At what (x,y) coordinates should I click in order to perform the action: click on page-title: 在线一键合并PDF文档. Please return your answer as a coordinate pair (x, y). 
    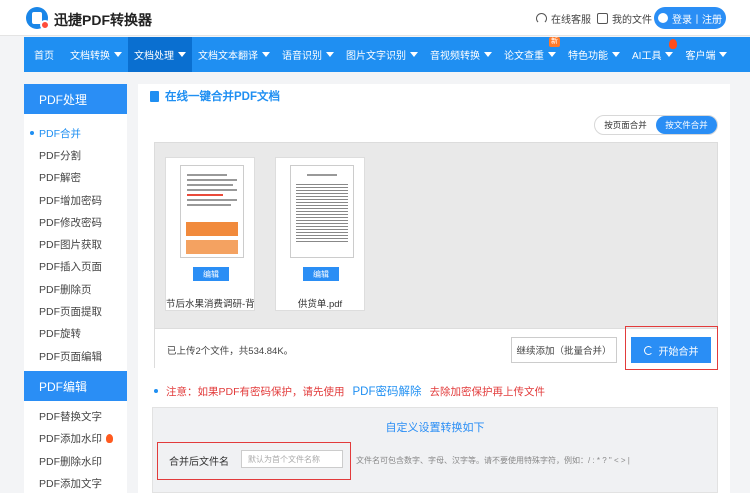
    Looking at the image, I should click on (215, 96).